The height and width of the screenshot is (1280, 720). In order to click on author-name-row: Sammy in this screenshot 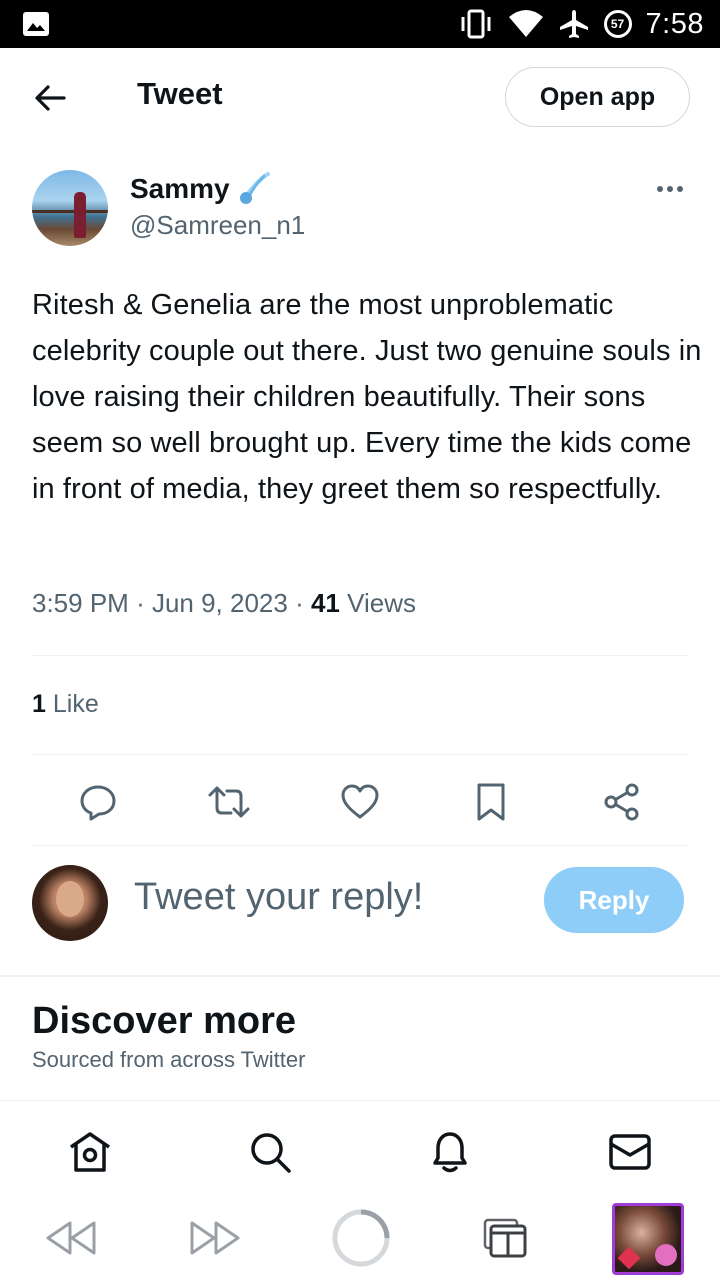, I will do `click(201, 189)`.